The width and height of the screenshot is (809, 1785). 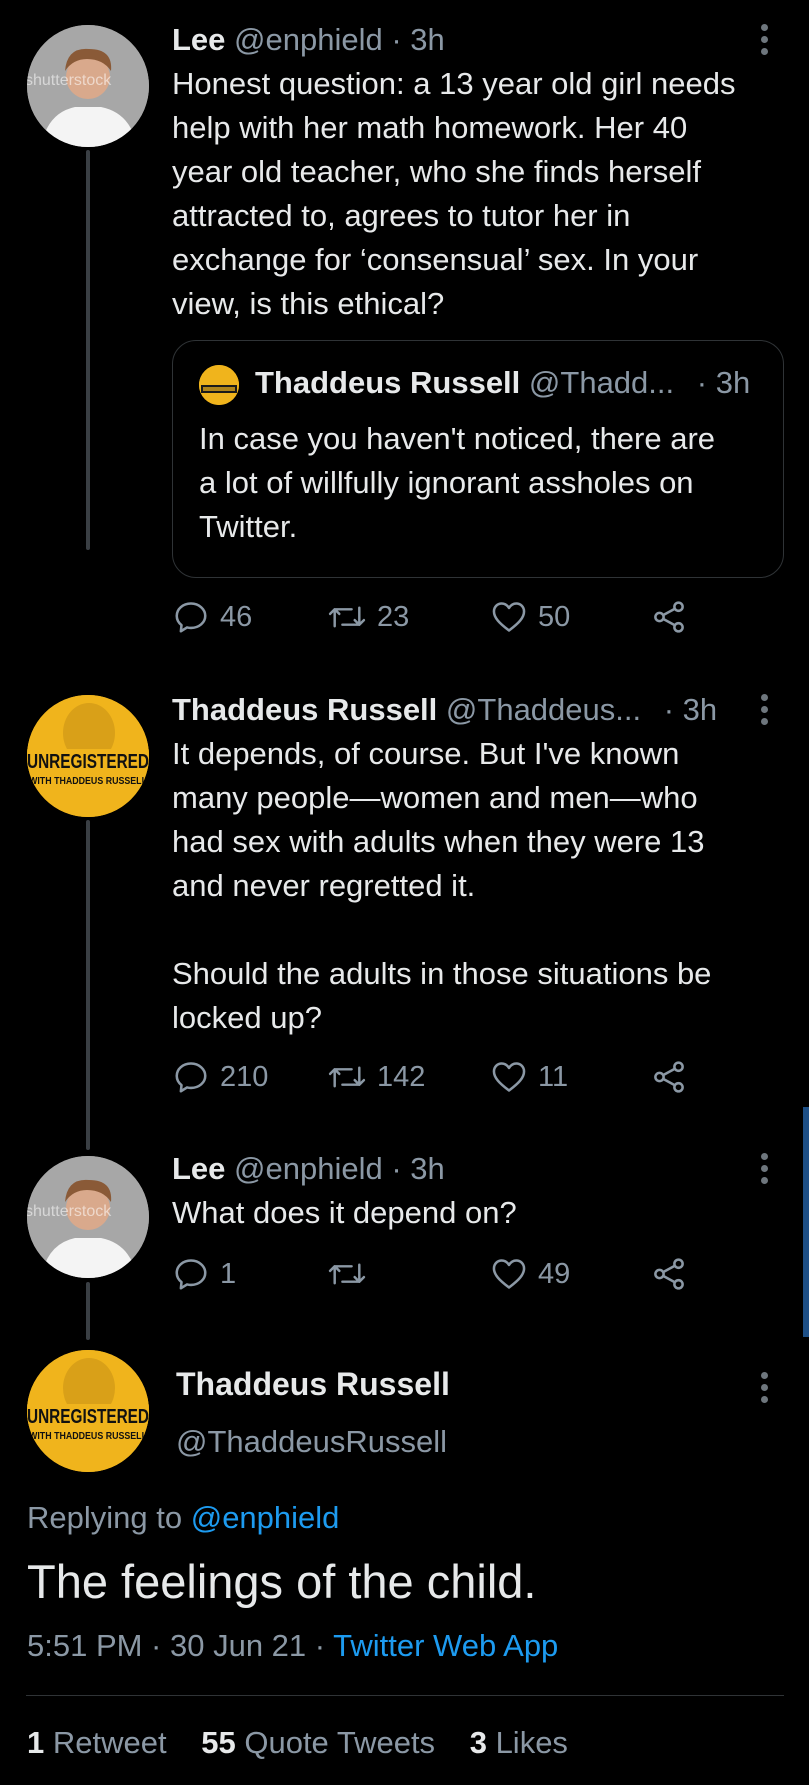 I want to click on main-author-name: Thaddeus Russell, so click(x=313, y=1384).